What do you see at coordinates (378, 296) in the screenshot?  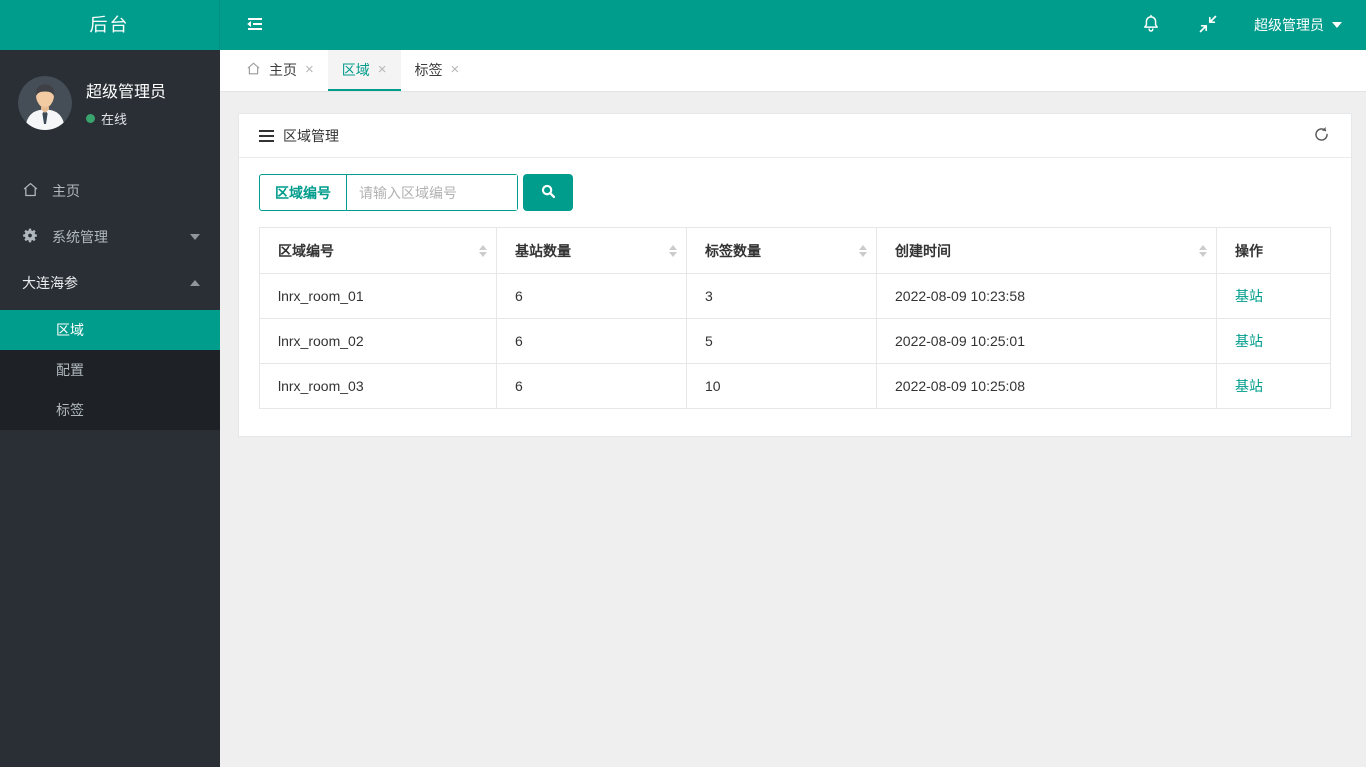 I see `cell-area-id: lnrx_room_01` at bounding box center [378, 296].